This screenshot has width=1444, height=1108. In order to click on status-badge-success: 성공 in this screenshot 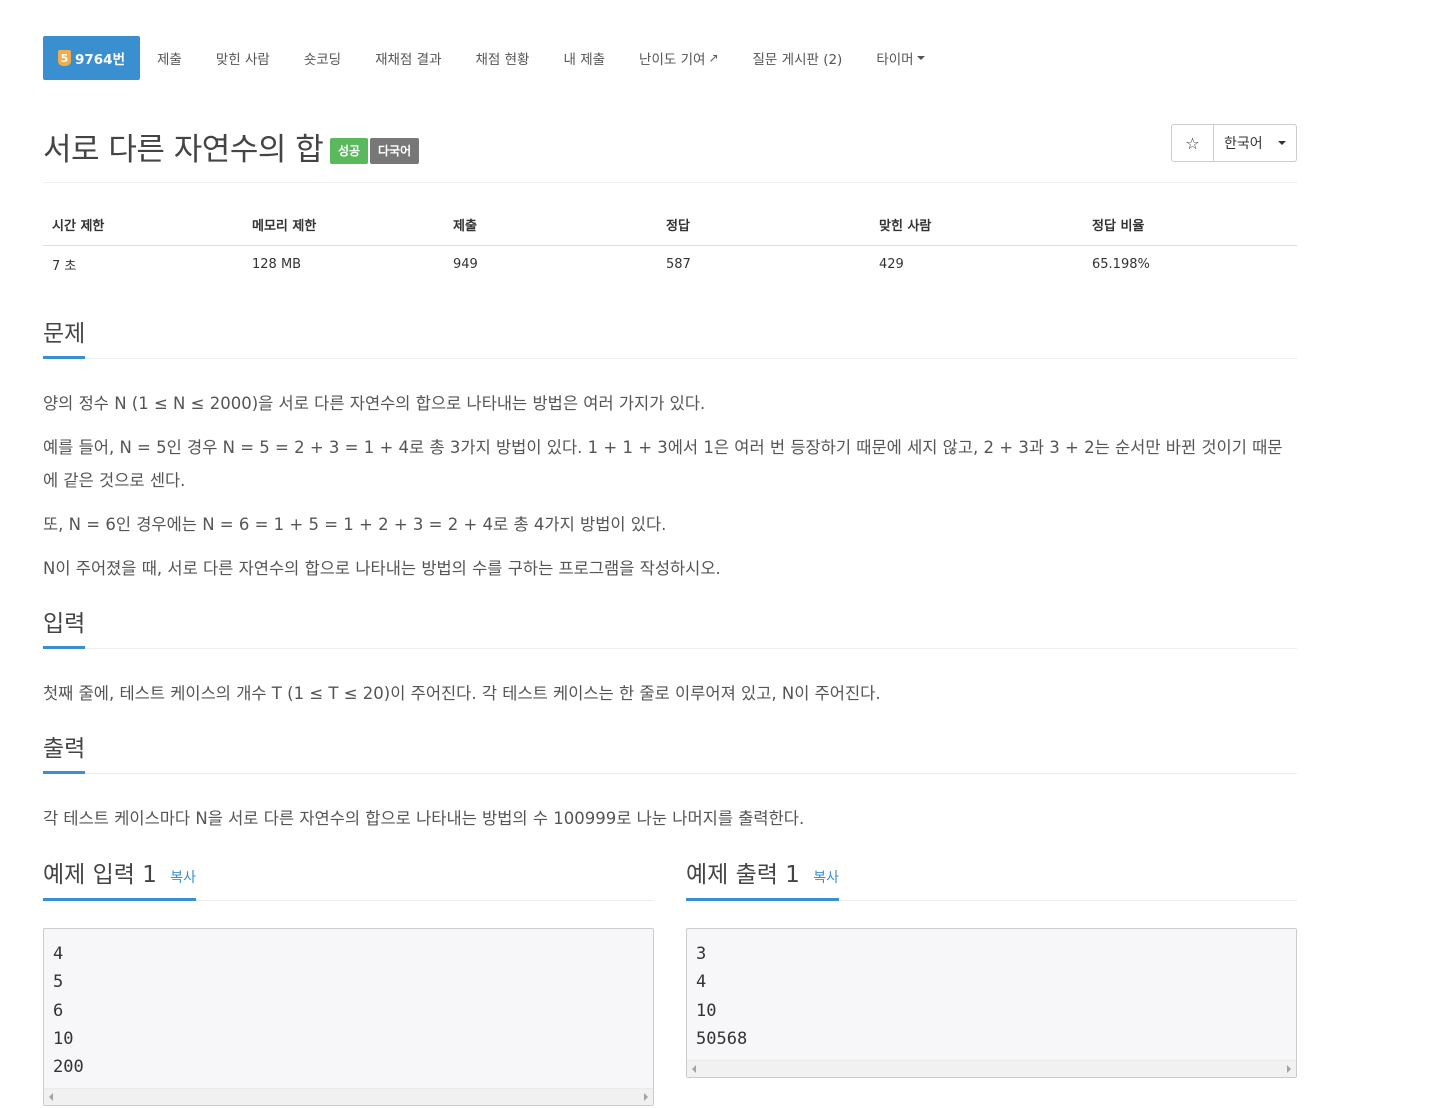, I will do `click(349, 151)`.